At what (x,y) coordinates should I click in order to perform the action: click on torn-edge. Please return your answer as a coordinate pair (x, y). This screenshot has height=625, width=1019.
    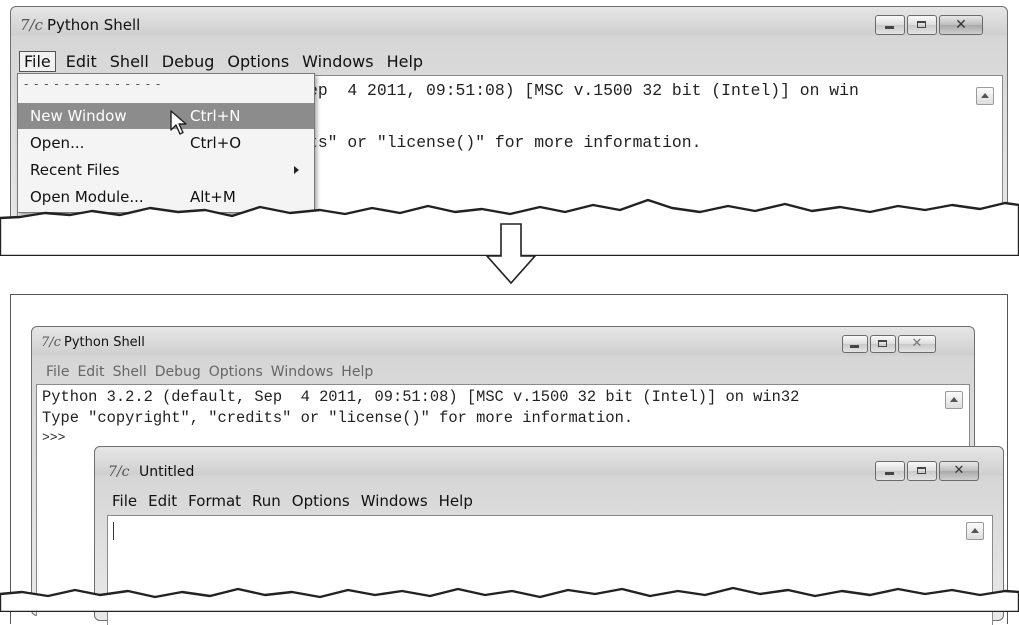
    Looking at the image, I should click on (509, 599).